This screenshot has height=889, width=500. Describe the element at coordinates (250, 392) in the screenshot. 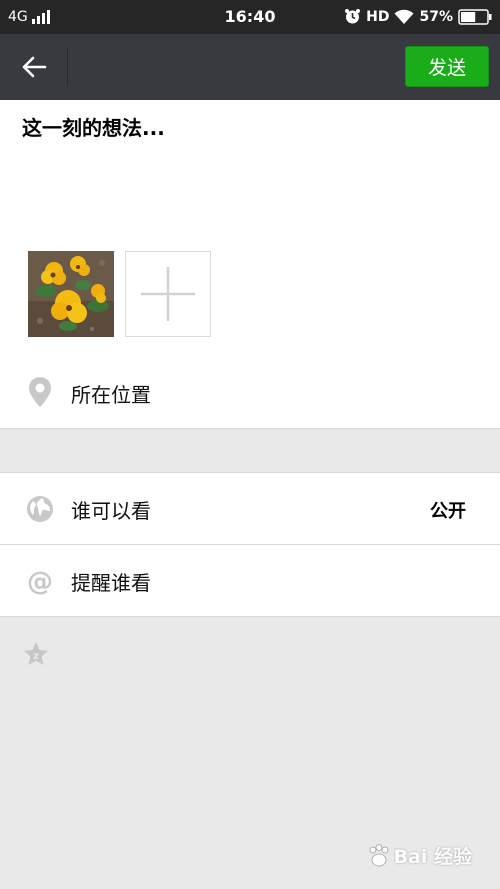

I see `location-row: 所在位置` at that location.